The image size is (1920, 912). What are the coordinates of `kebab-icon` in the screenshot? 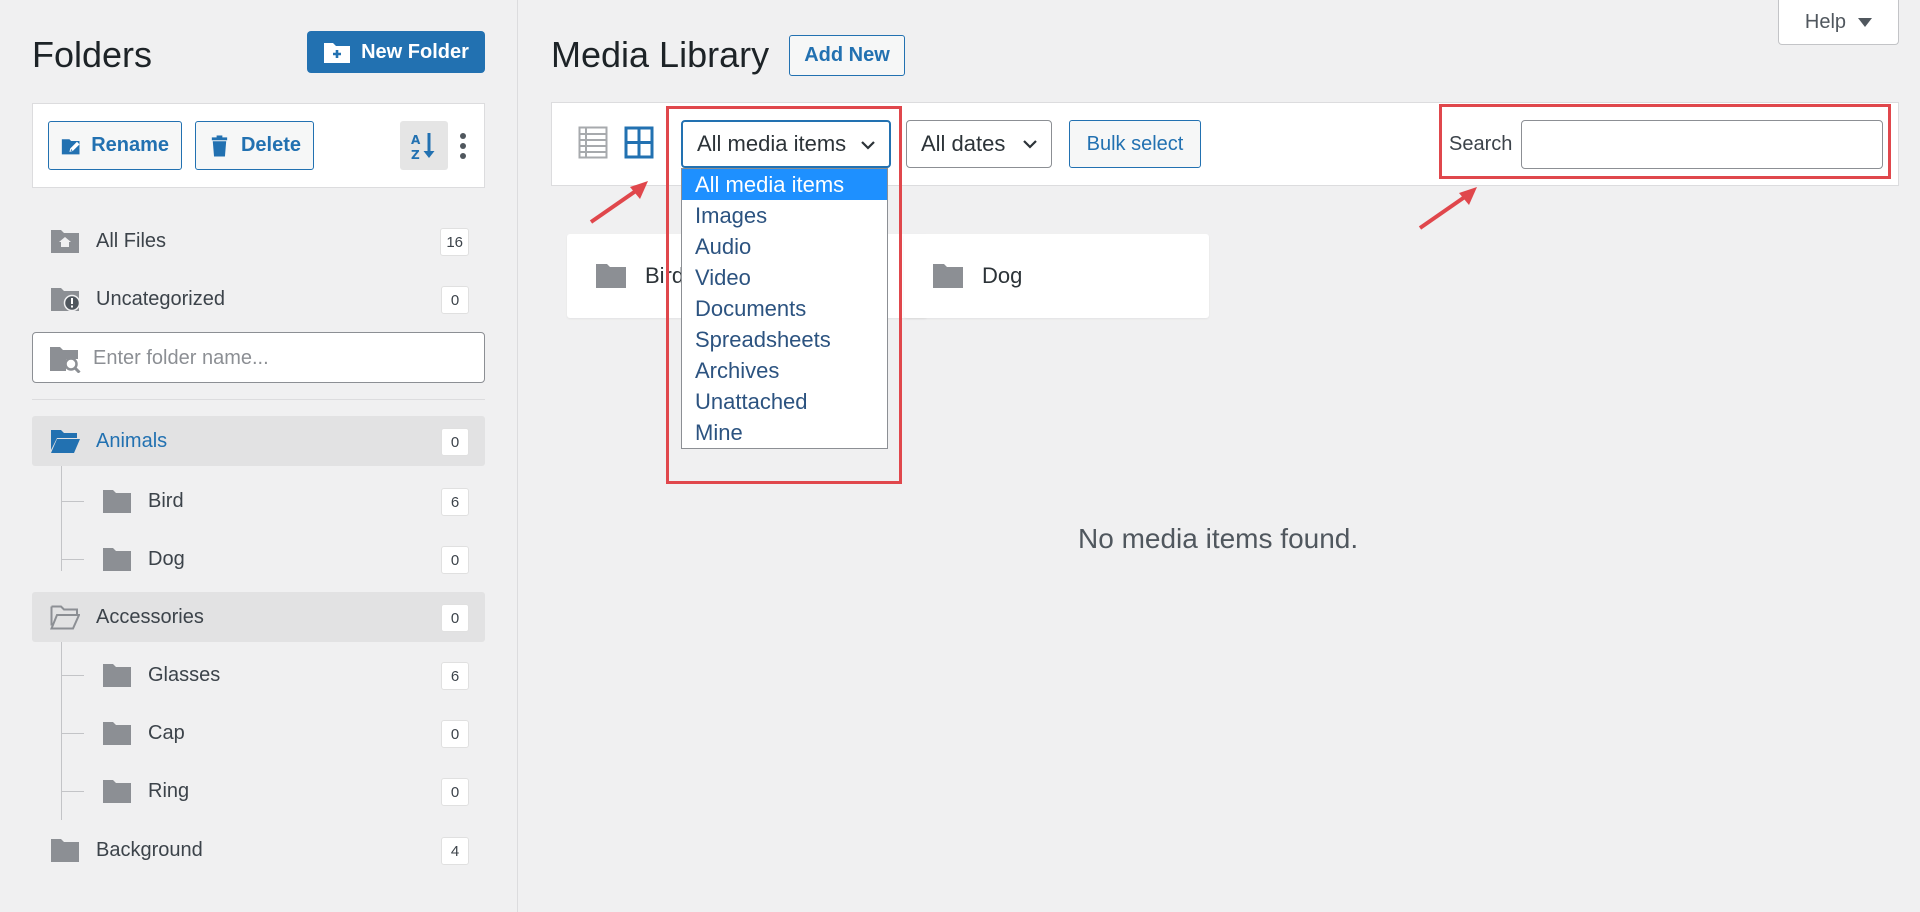 It's located at (463, 146).